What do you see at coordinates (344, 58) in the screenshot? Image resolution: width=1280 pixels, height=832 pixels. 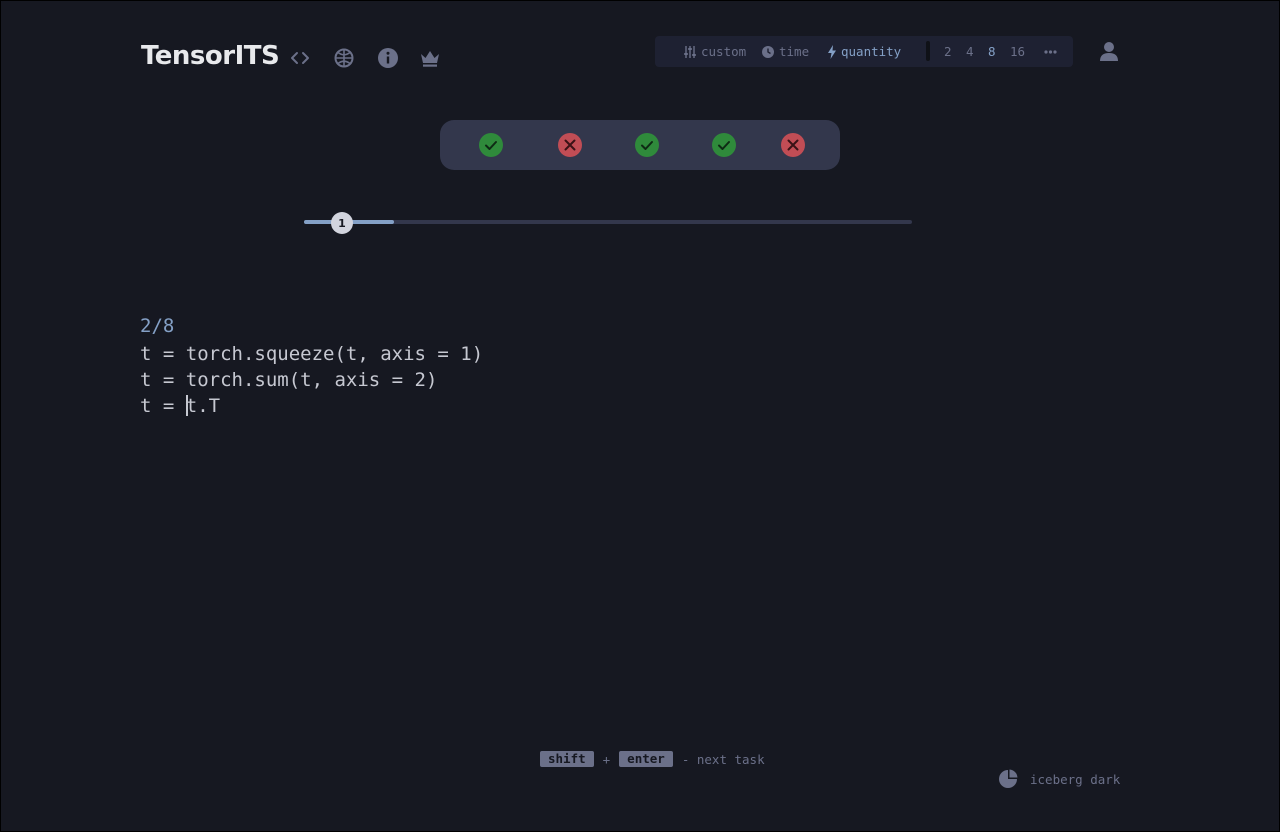 I see `globe-icon` at bounding box center [344, 58].